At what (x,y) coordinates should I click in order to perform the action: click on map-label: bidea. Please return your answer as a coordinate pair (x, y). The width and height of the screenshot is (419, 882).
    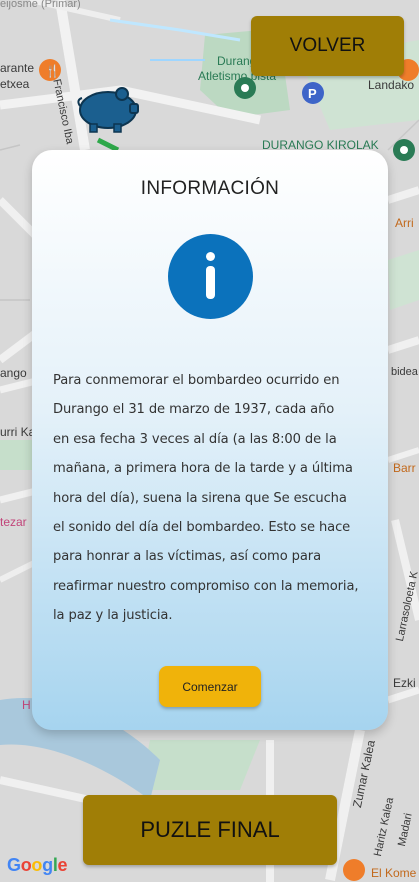
    Looking at the image, I should click on (404, 372).